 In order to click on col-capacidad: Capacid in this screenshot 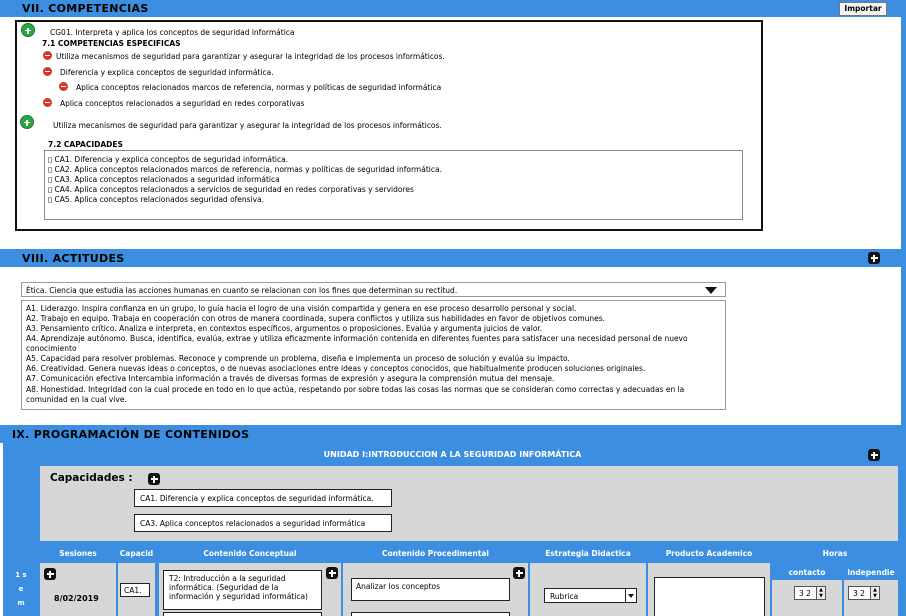, I will do `click(136, 554)`.